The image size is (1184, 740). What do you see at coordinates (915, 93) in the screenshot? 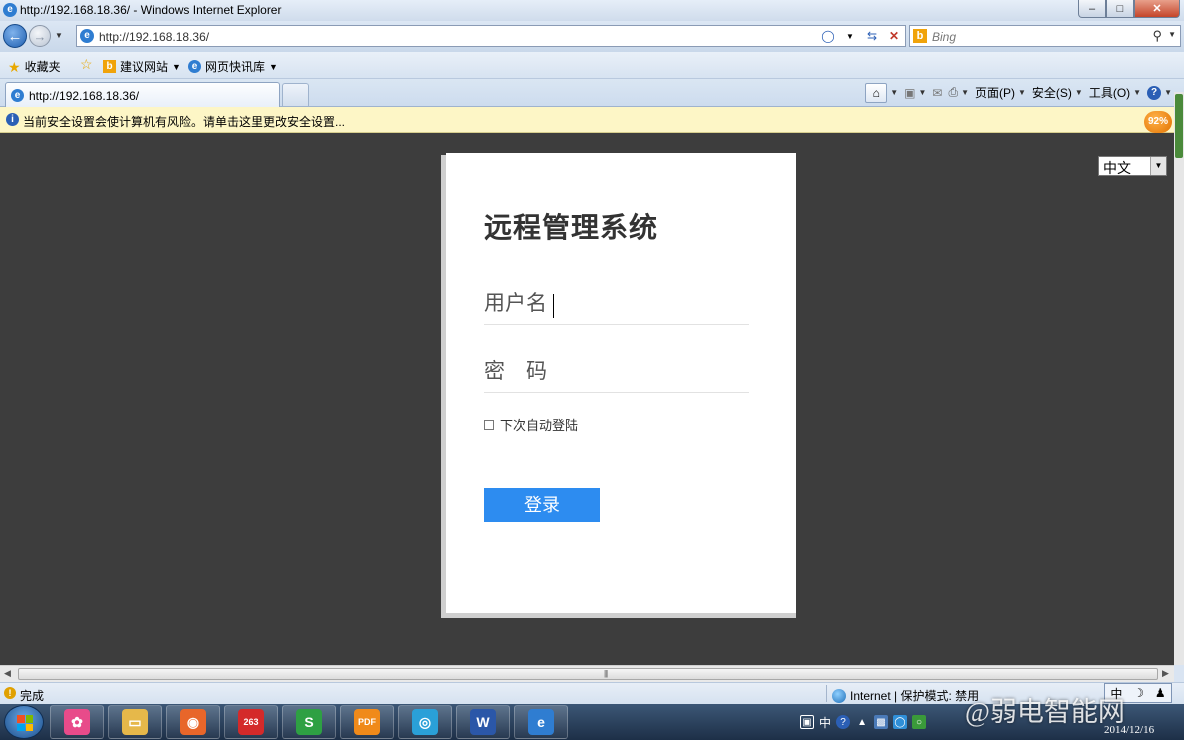
I see `feeds-button: ▣ ▼` at bounding box center [915, 93].